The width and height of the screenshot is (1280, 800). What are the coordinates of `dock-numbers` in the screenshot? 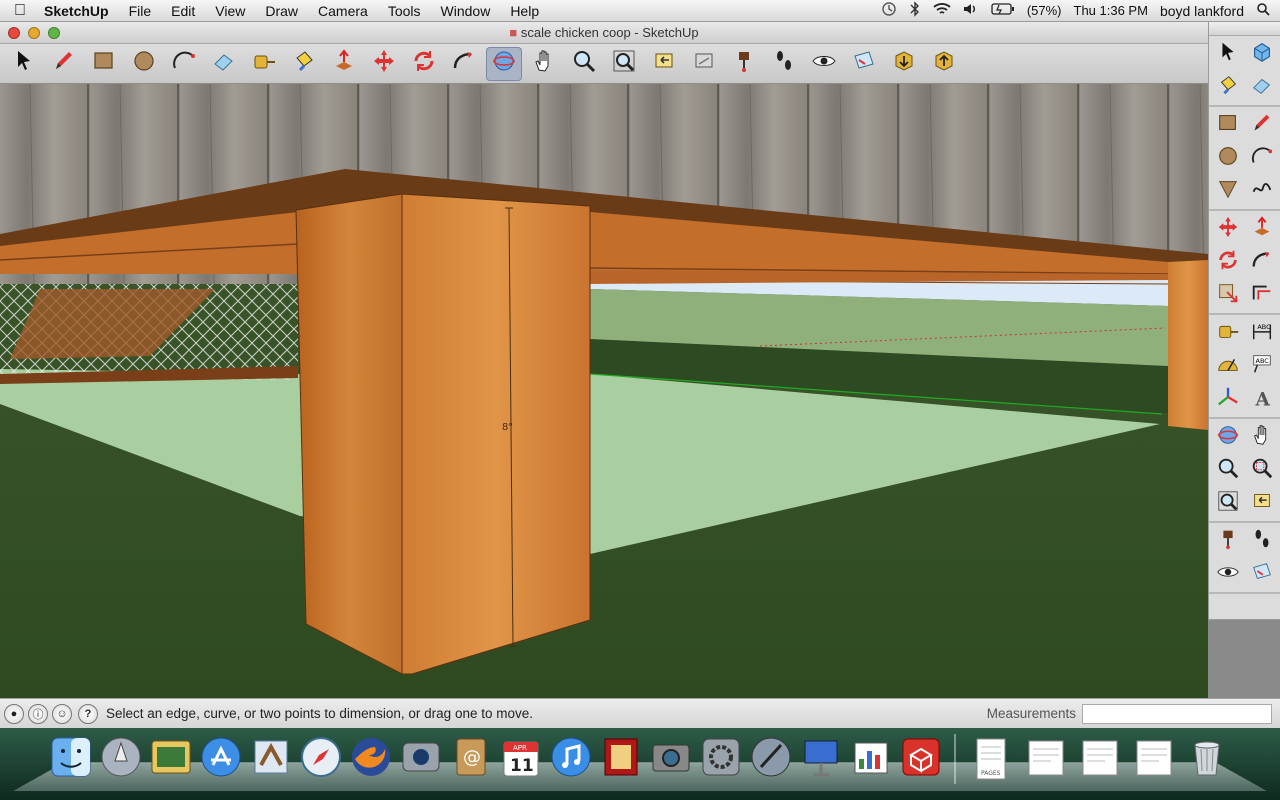 It's located at (871, 759).